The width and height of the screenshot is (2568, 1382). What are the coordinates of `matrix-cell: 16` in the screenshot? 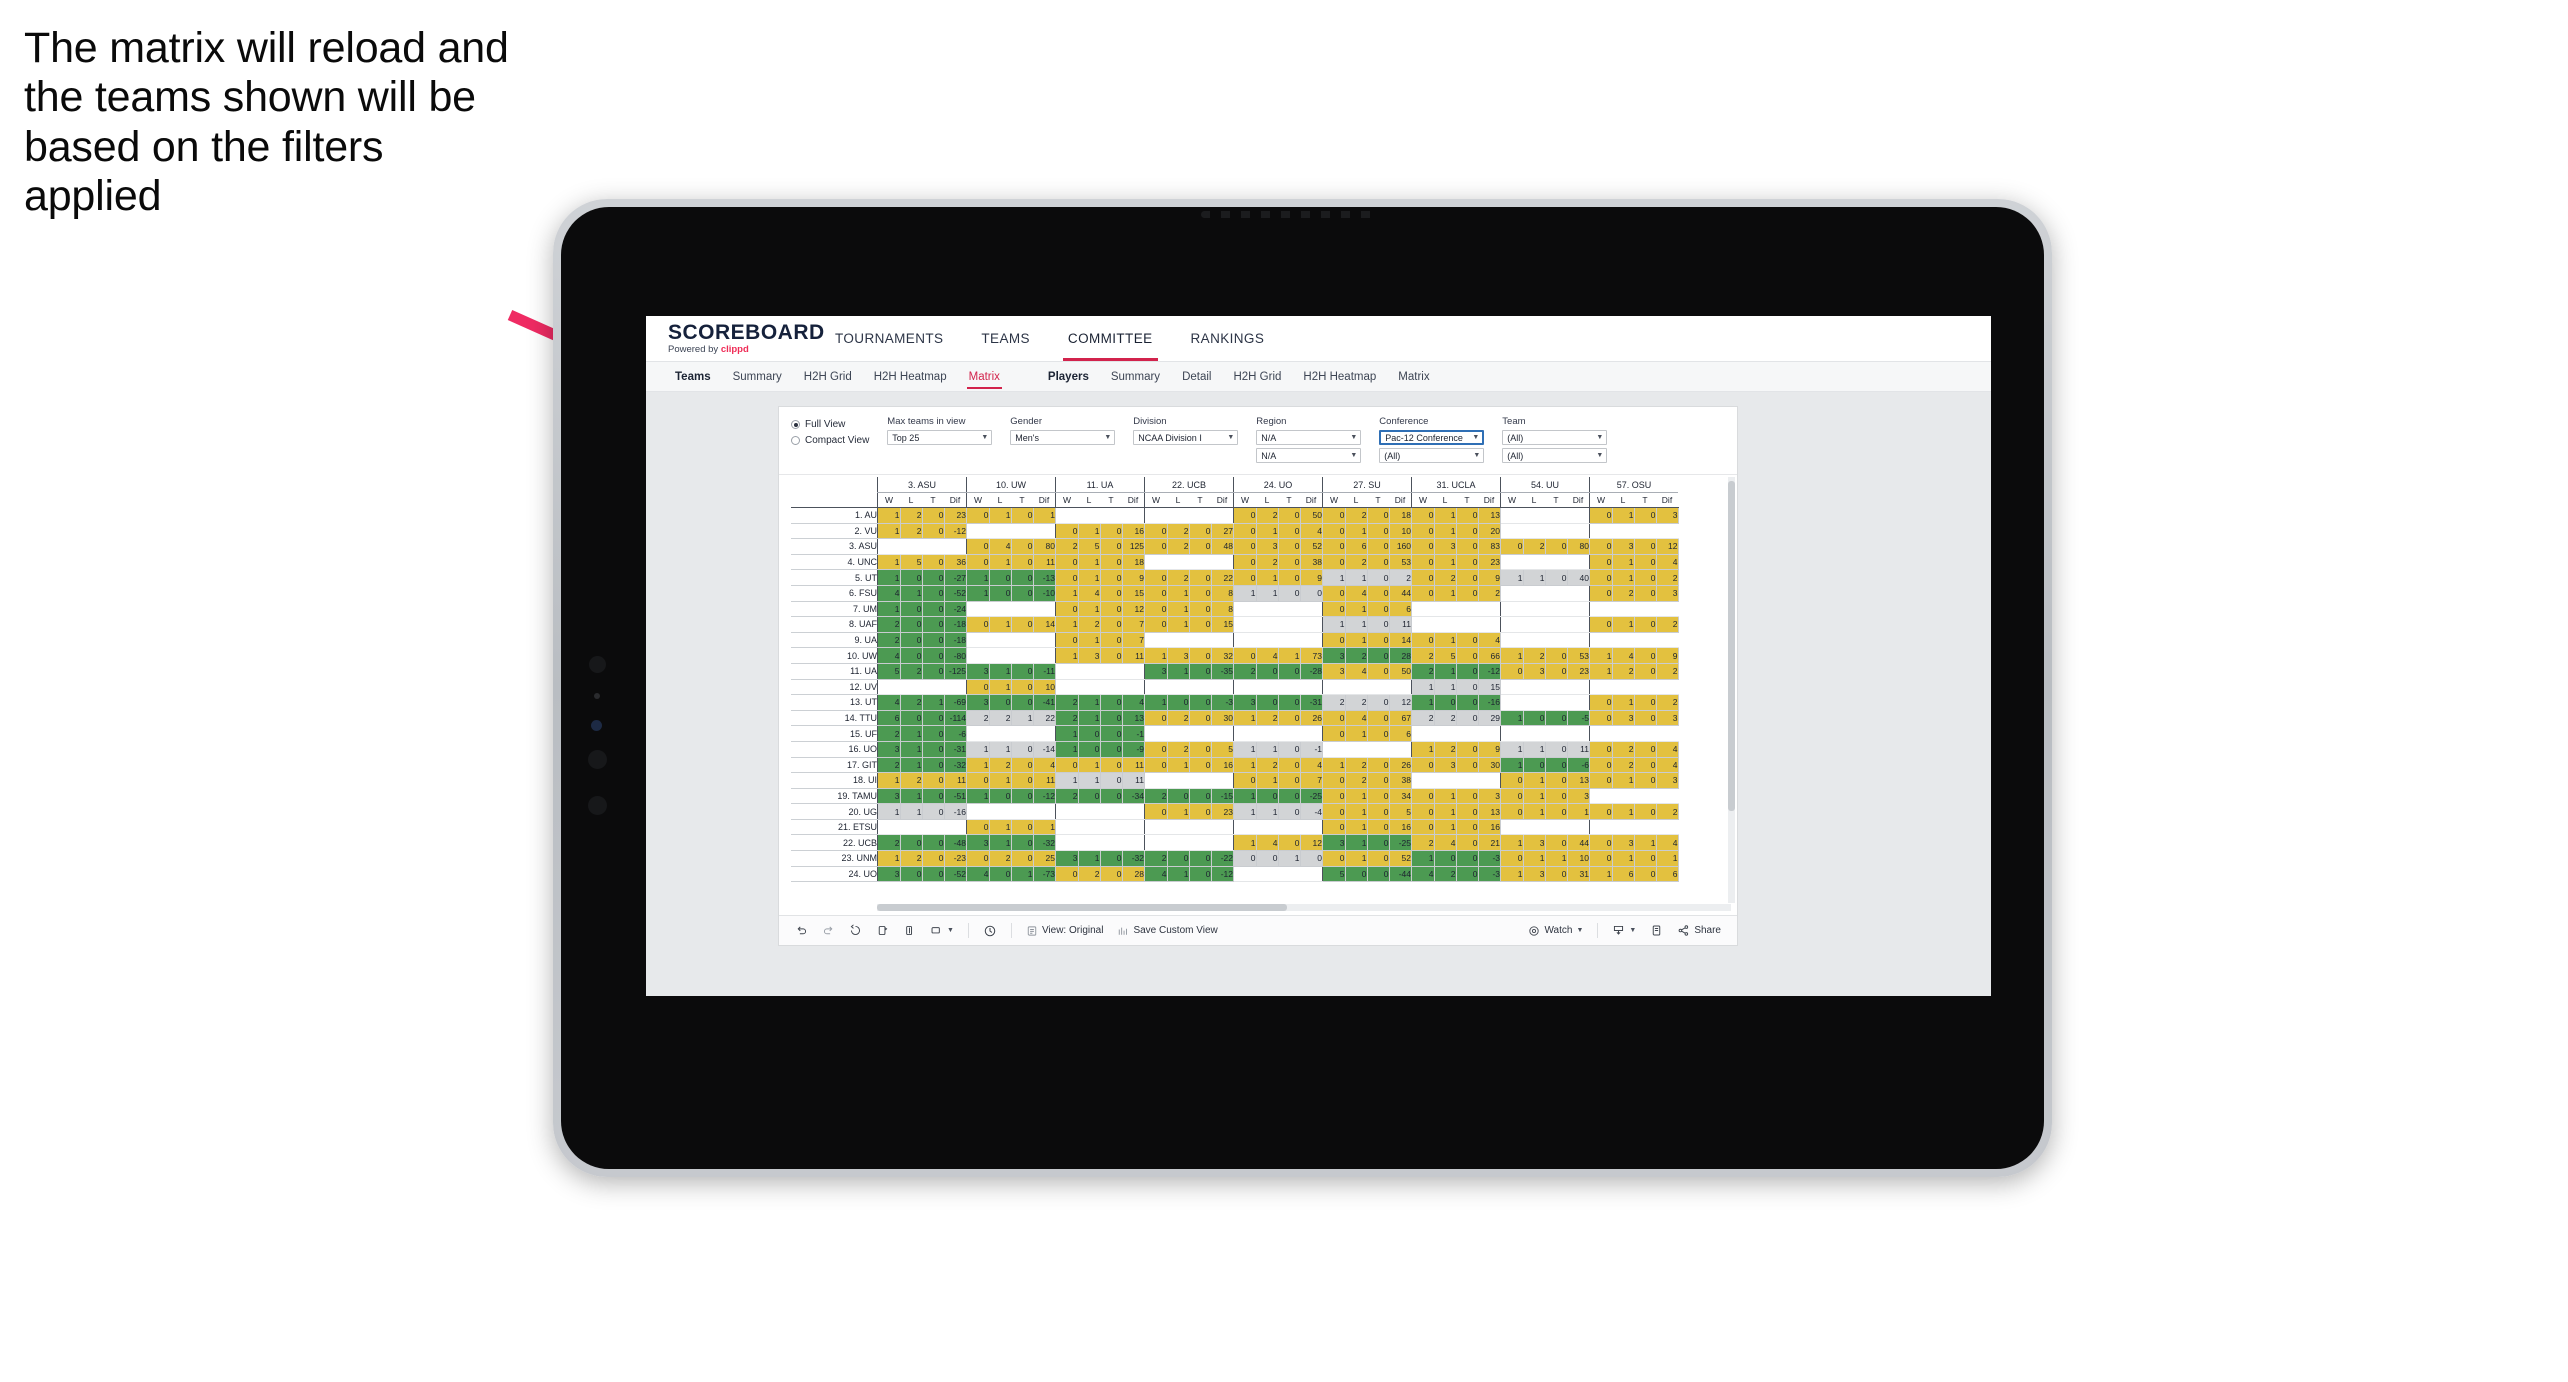 It's located at (1400, 827).